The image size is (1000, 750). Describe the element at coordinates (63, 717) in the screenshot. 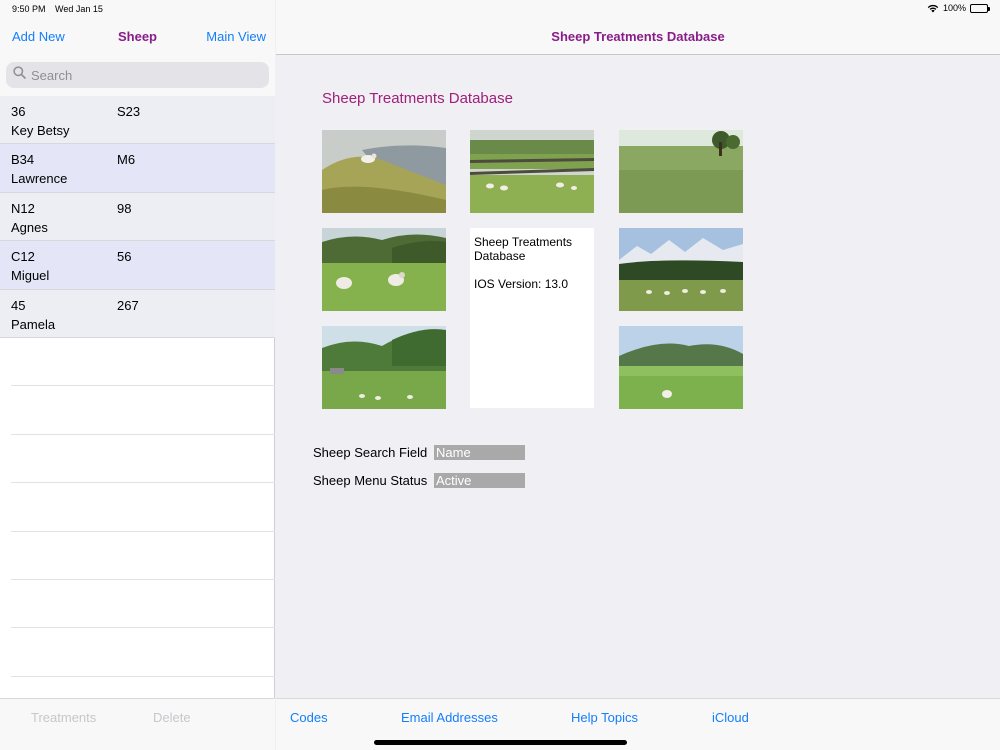

I see `treatments-button: Treatments` at that location.